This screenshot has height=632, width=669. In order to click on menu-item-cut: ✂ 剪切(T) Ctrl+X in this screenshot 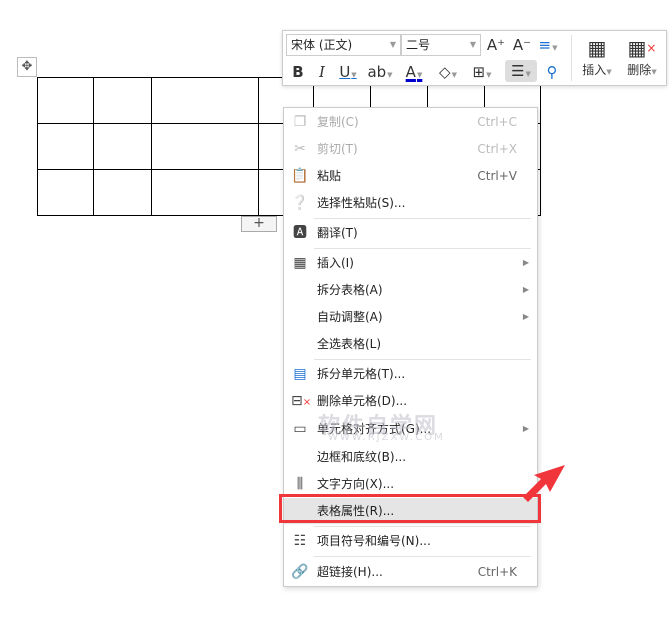, I will do `click(410, 149)`.